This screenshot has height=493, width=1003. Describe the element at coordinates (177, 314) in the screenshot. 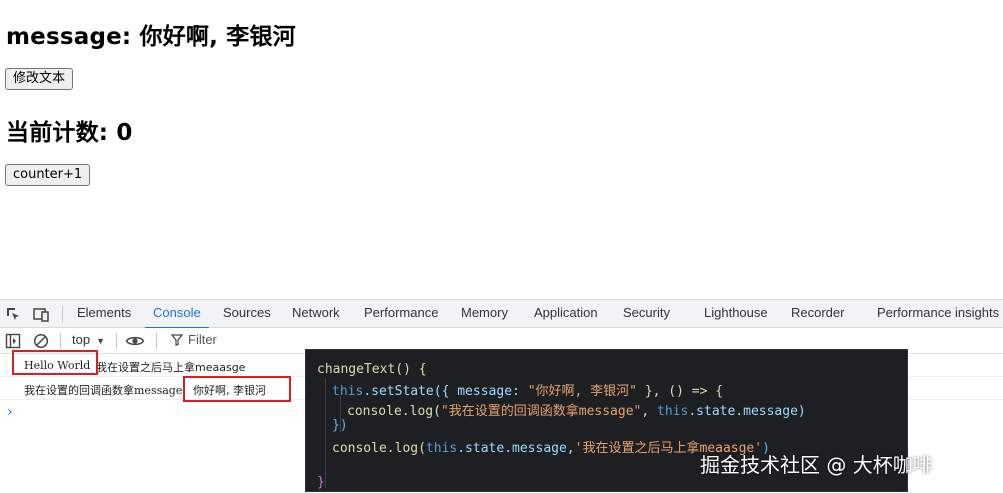

I see `tab-console: Console` at that location.